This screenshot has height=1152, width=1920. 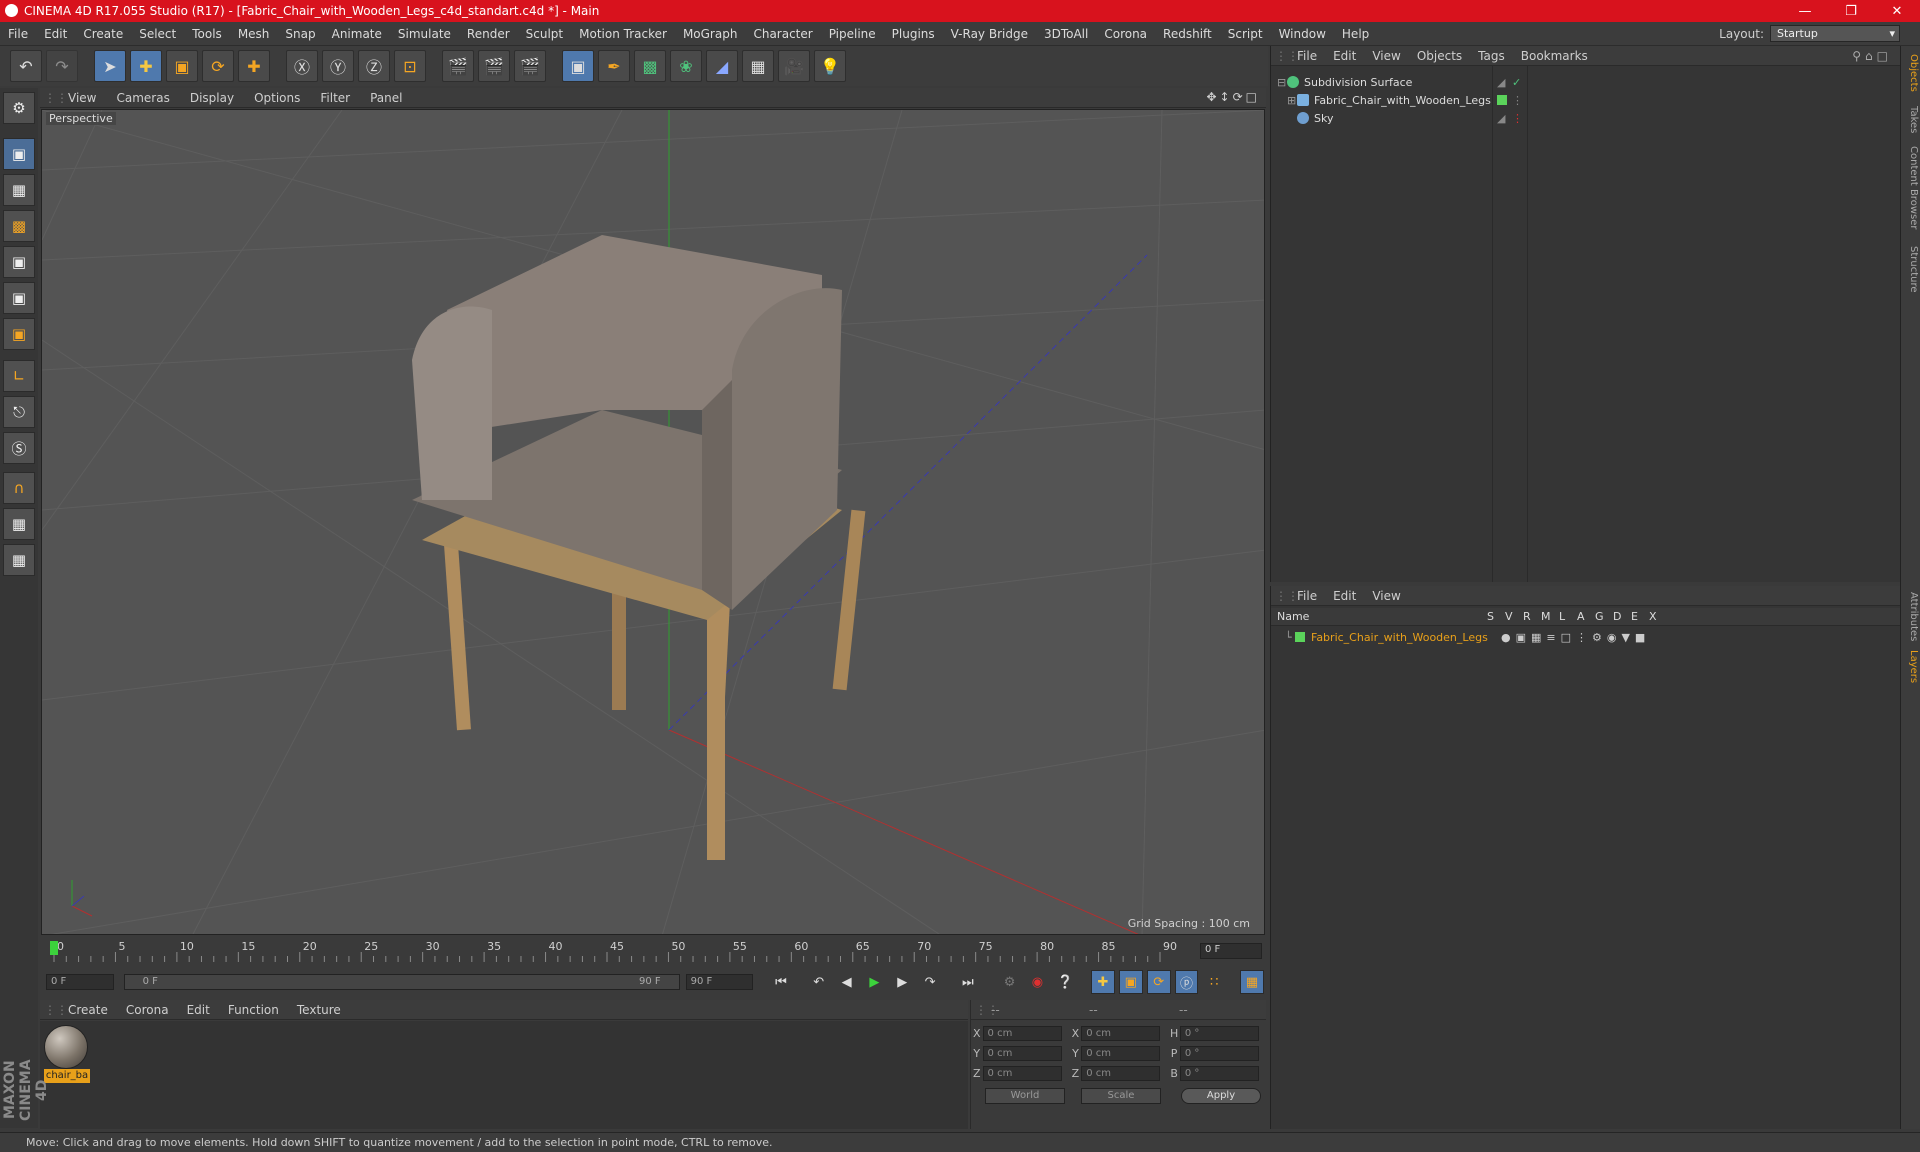 I want to click on timeline-ruler: 0 5 10 15 20 25 30 35 40 45 50 55 60 65 70 75 80 85 90 0 F, so click(x=653, y=951).